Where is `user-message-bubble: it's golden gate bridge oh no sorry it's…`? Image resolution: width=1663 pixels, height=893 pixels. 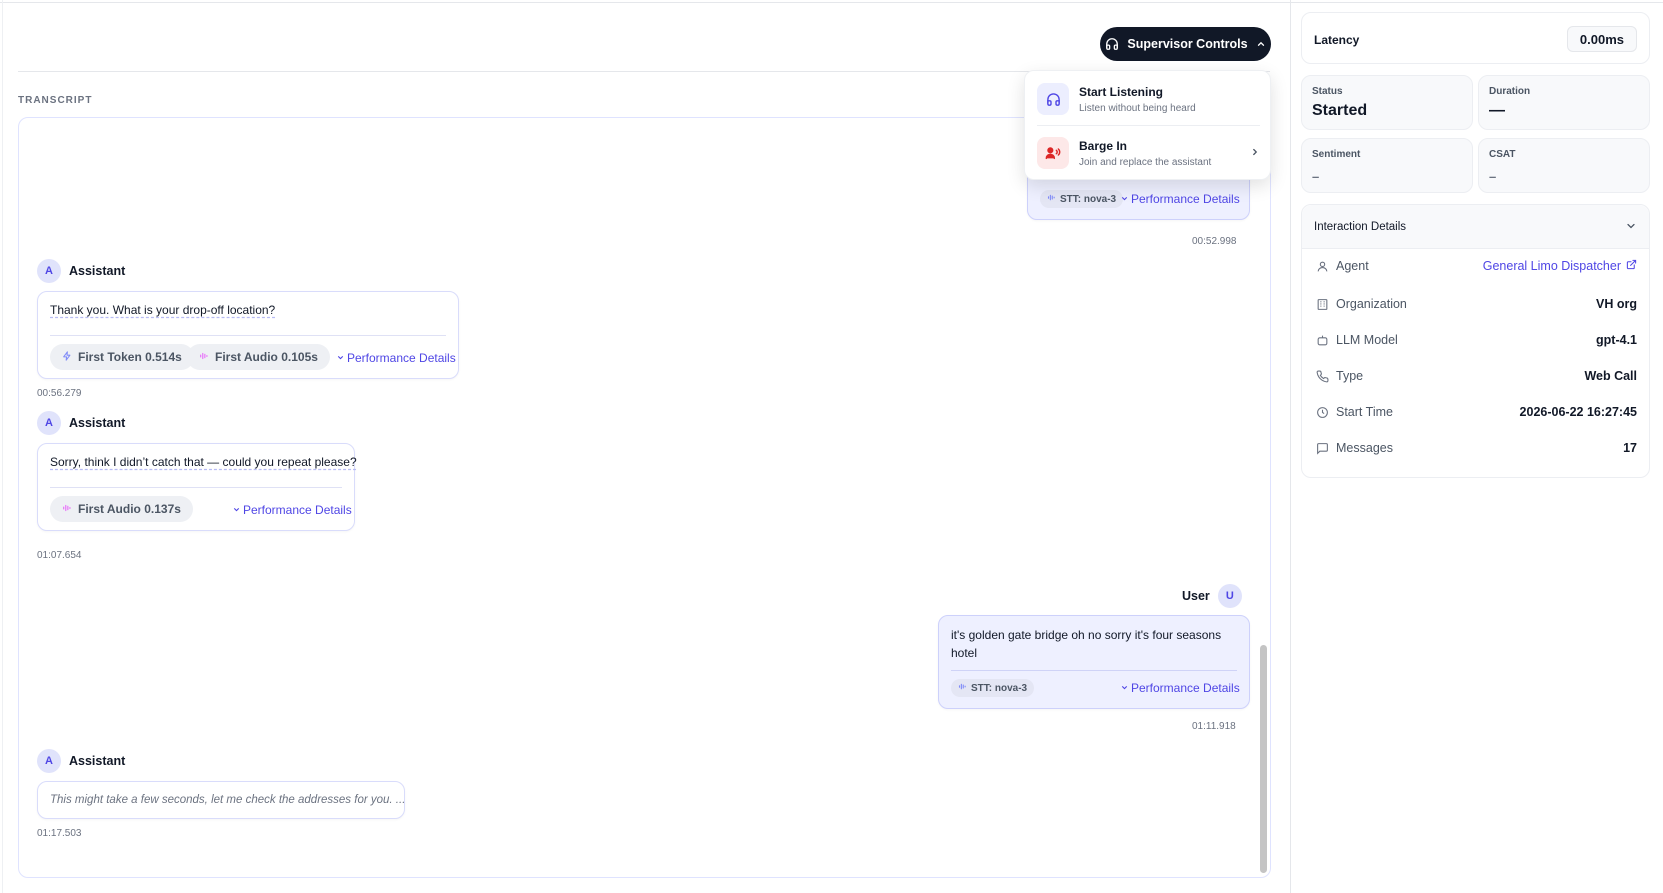
user-message-bubble: it's golden gate bridge oh no sorry it's… is located at coordinates (1094, 662).